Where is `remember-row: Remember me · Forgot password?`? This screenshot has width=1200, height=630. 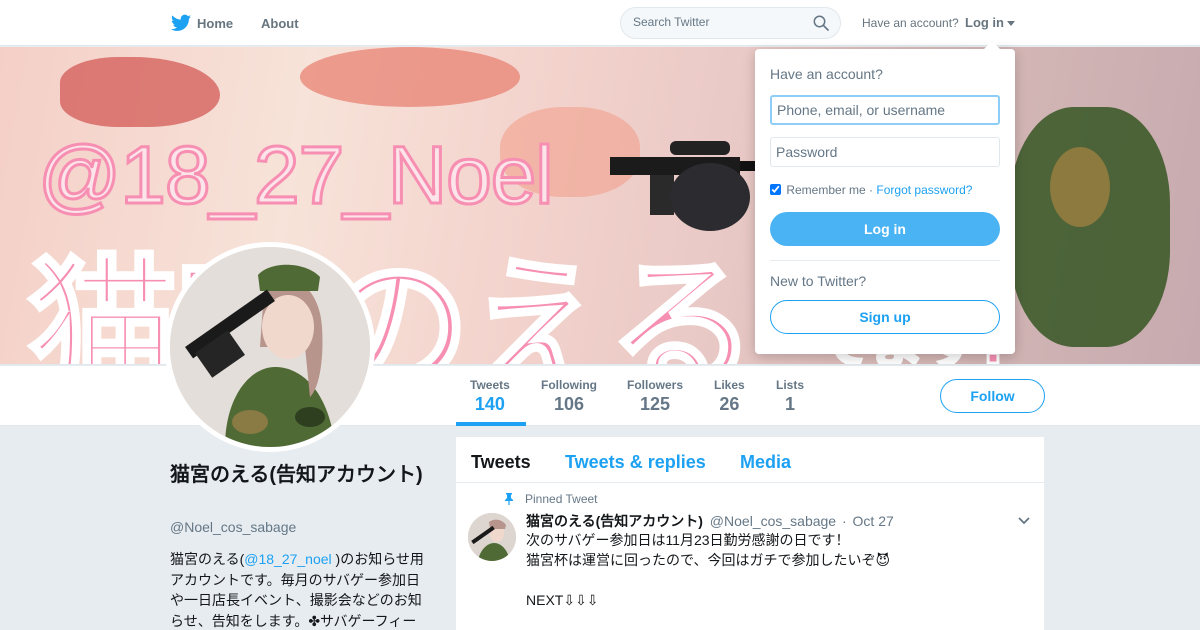
remember-row: Remember me · Forgot password? is located at coordinates (871, 190).